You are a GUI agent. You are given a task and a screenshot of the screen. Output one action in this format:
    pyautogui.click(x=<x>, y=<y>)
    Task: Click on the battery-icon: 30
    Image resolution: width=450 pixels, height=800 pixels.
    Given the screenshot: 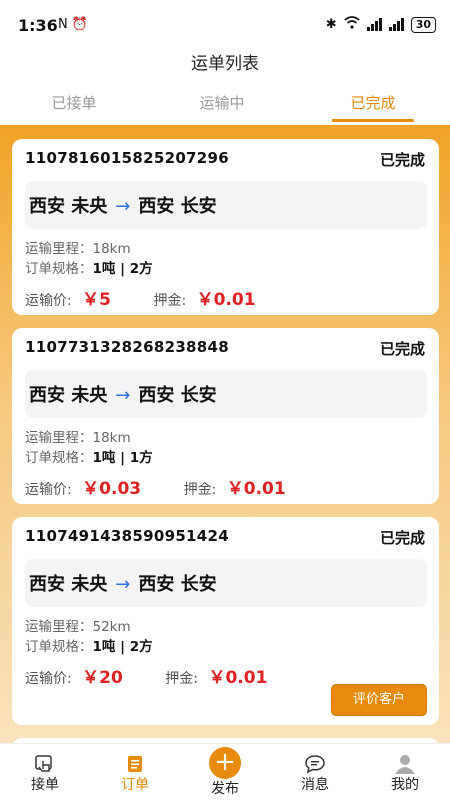 What is the action you would take?
    pyautogui.click(x=423, y=24)
    